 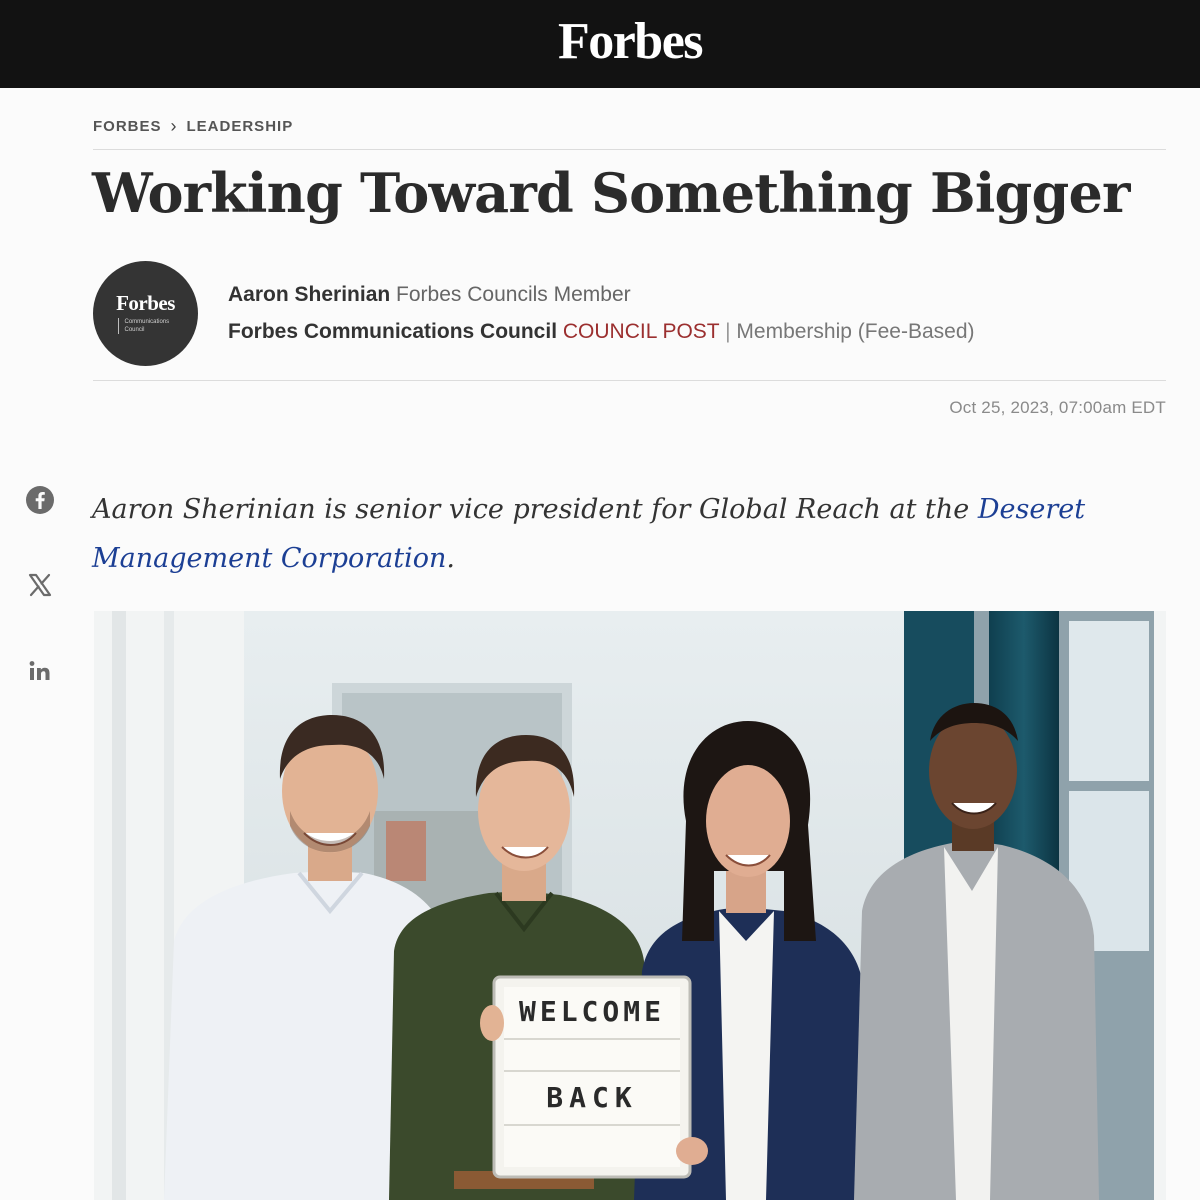 What do you see at coordinates (240, 126) in the screenshot?
I see `breadcrumb-item-leadership: LEADERSHIP` at bounding box center [240, 126].